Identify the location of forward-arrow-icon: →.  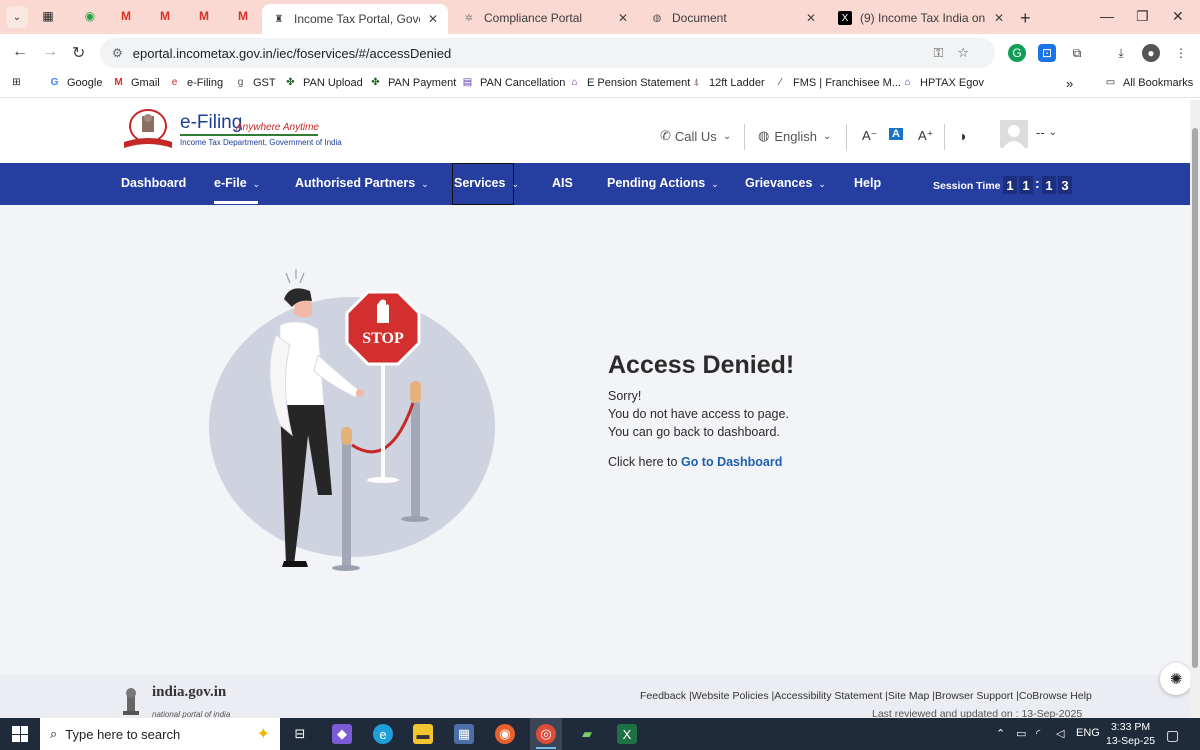
(50, 52).